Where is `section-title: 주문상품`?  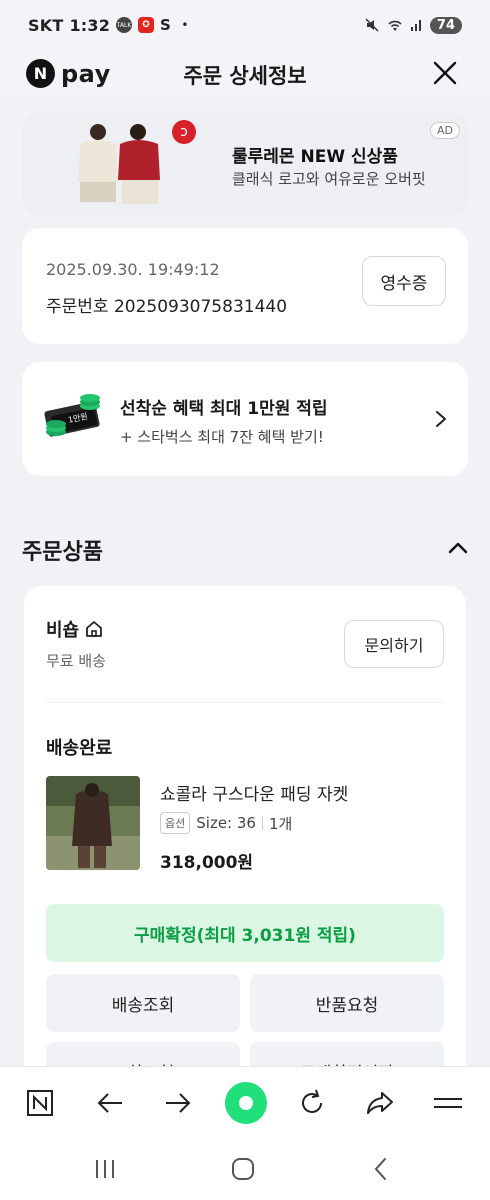 section-title: 주문상품 is located at coordinates (62, 552).